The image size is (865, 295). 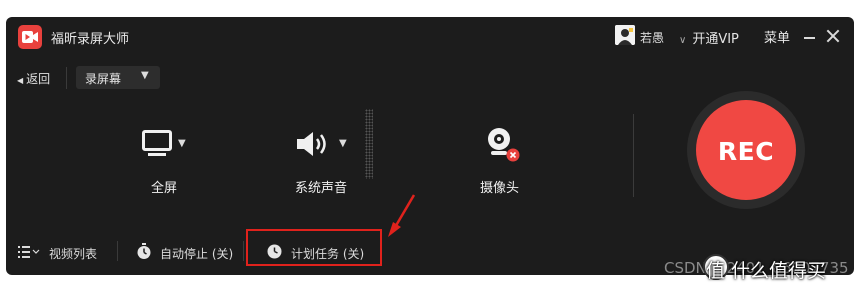 I want to click on rec-label: REC, so click(x=746, y=151).